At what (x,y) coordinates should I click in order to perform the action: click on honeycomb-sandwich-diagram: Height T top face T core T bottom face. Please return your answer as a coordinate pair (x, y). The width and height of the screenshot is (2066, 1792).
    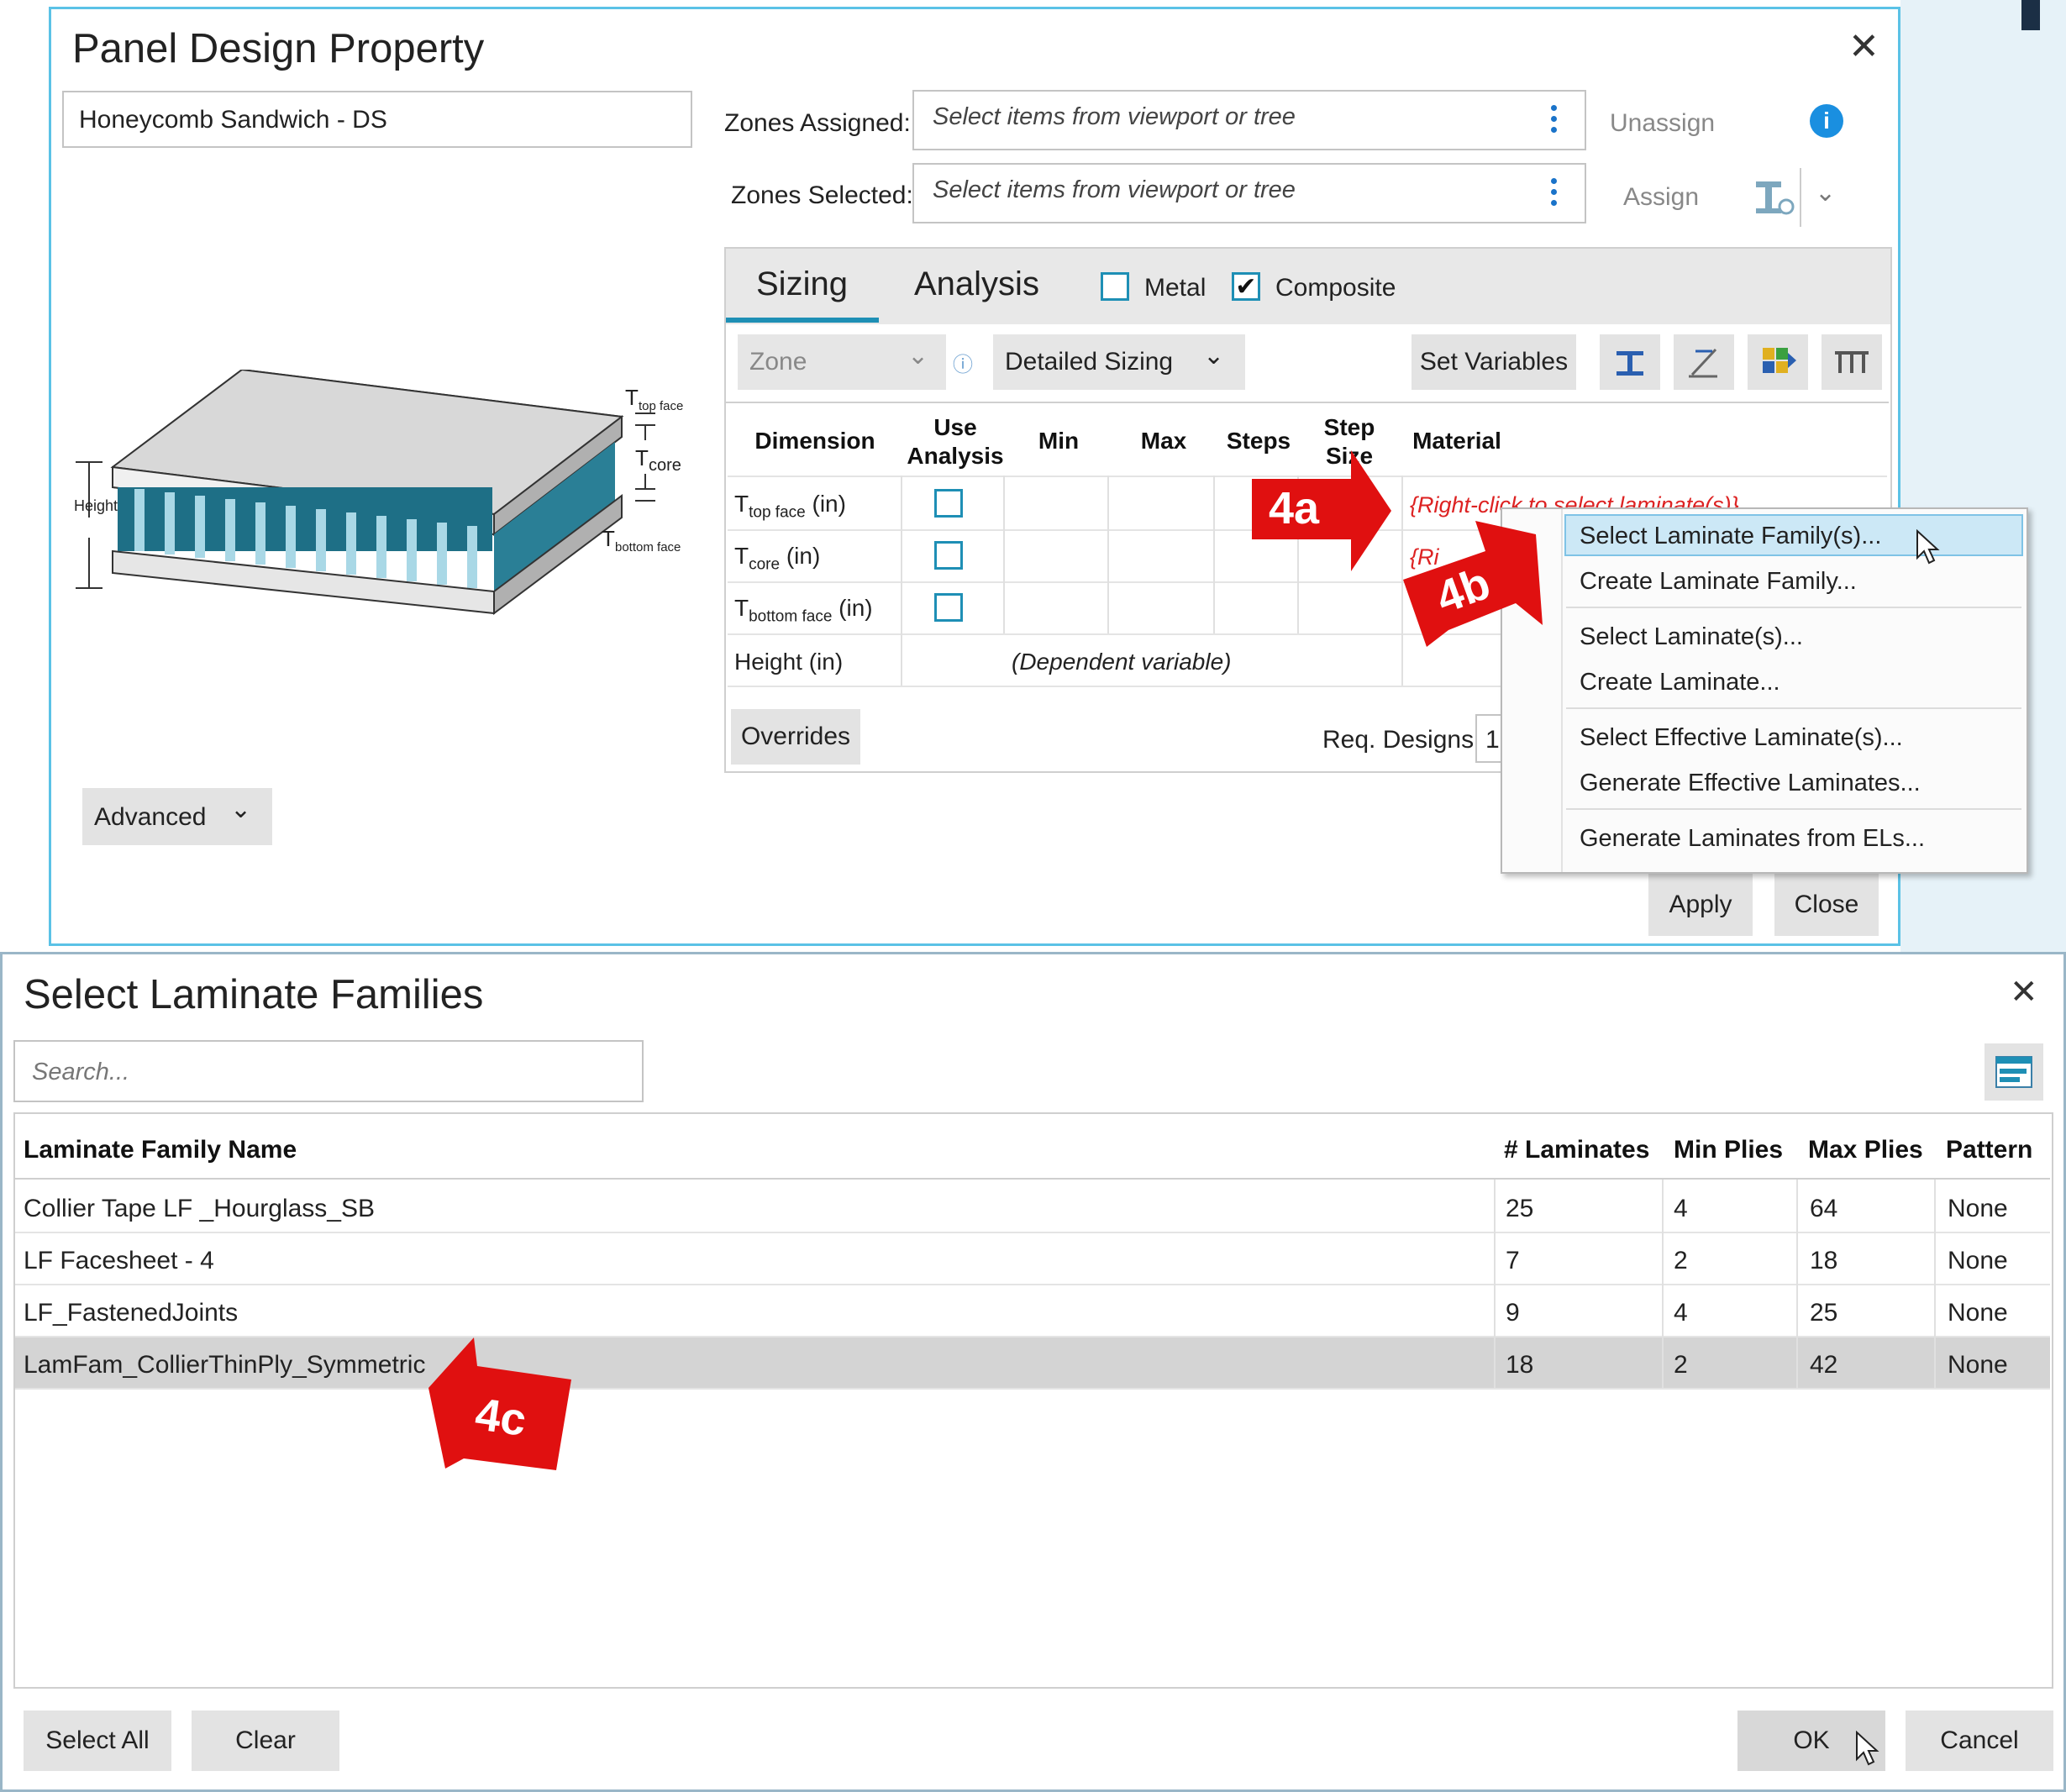
    Looking at the image, I should click on (378, 492).